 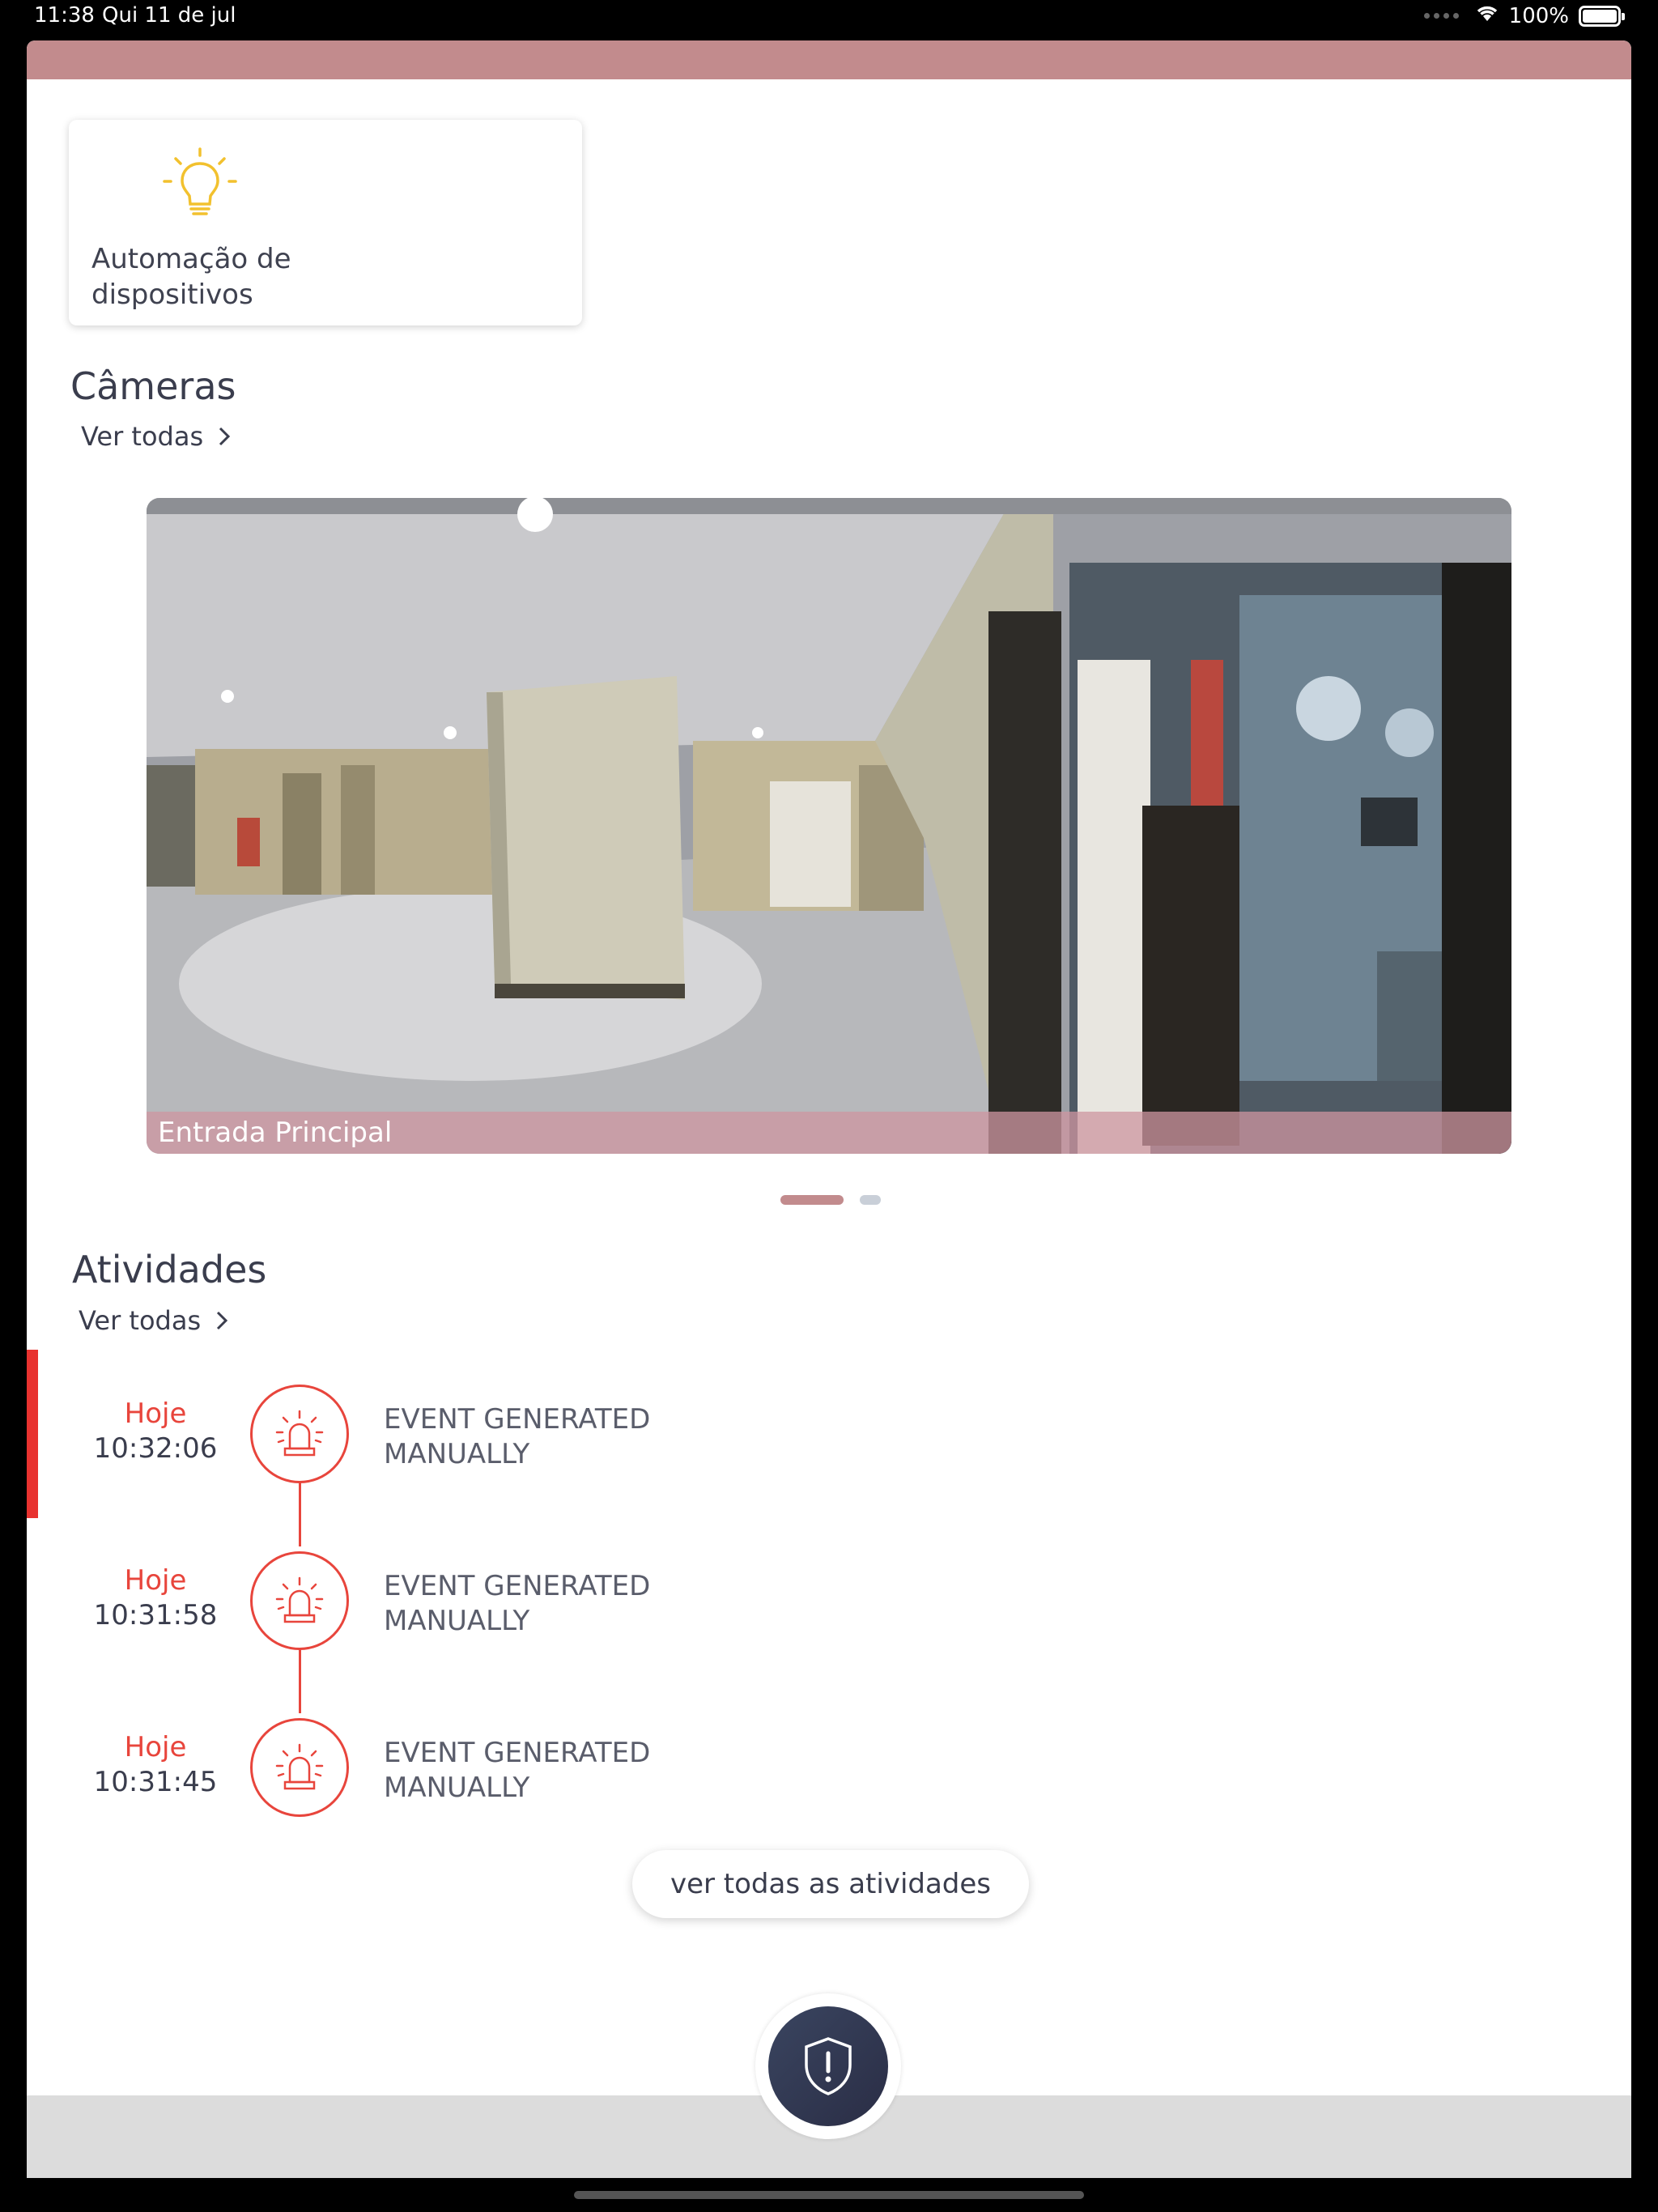 I want to click on automation-card: Automação de dispositivos, so click(x=325, y=223).